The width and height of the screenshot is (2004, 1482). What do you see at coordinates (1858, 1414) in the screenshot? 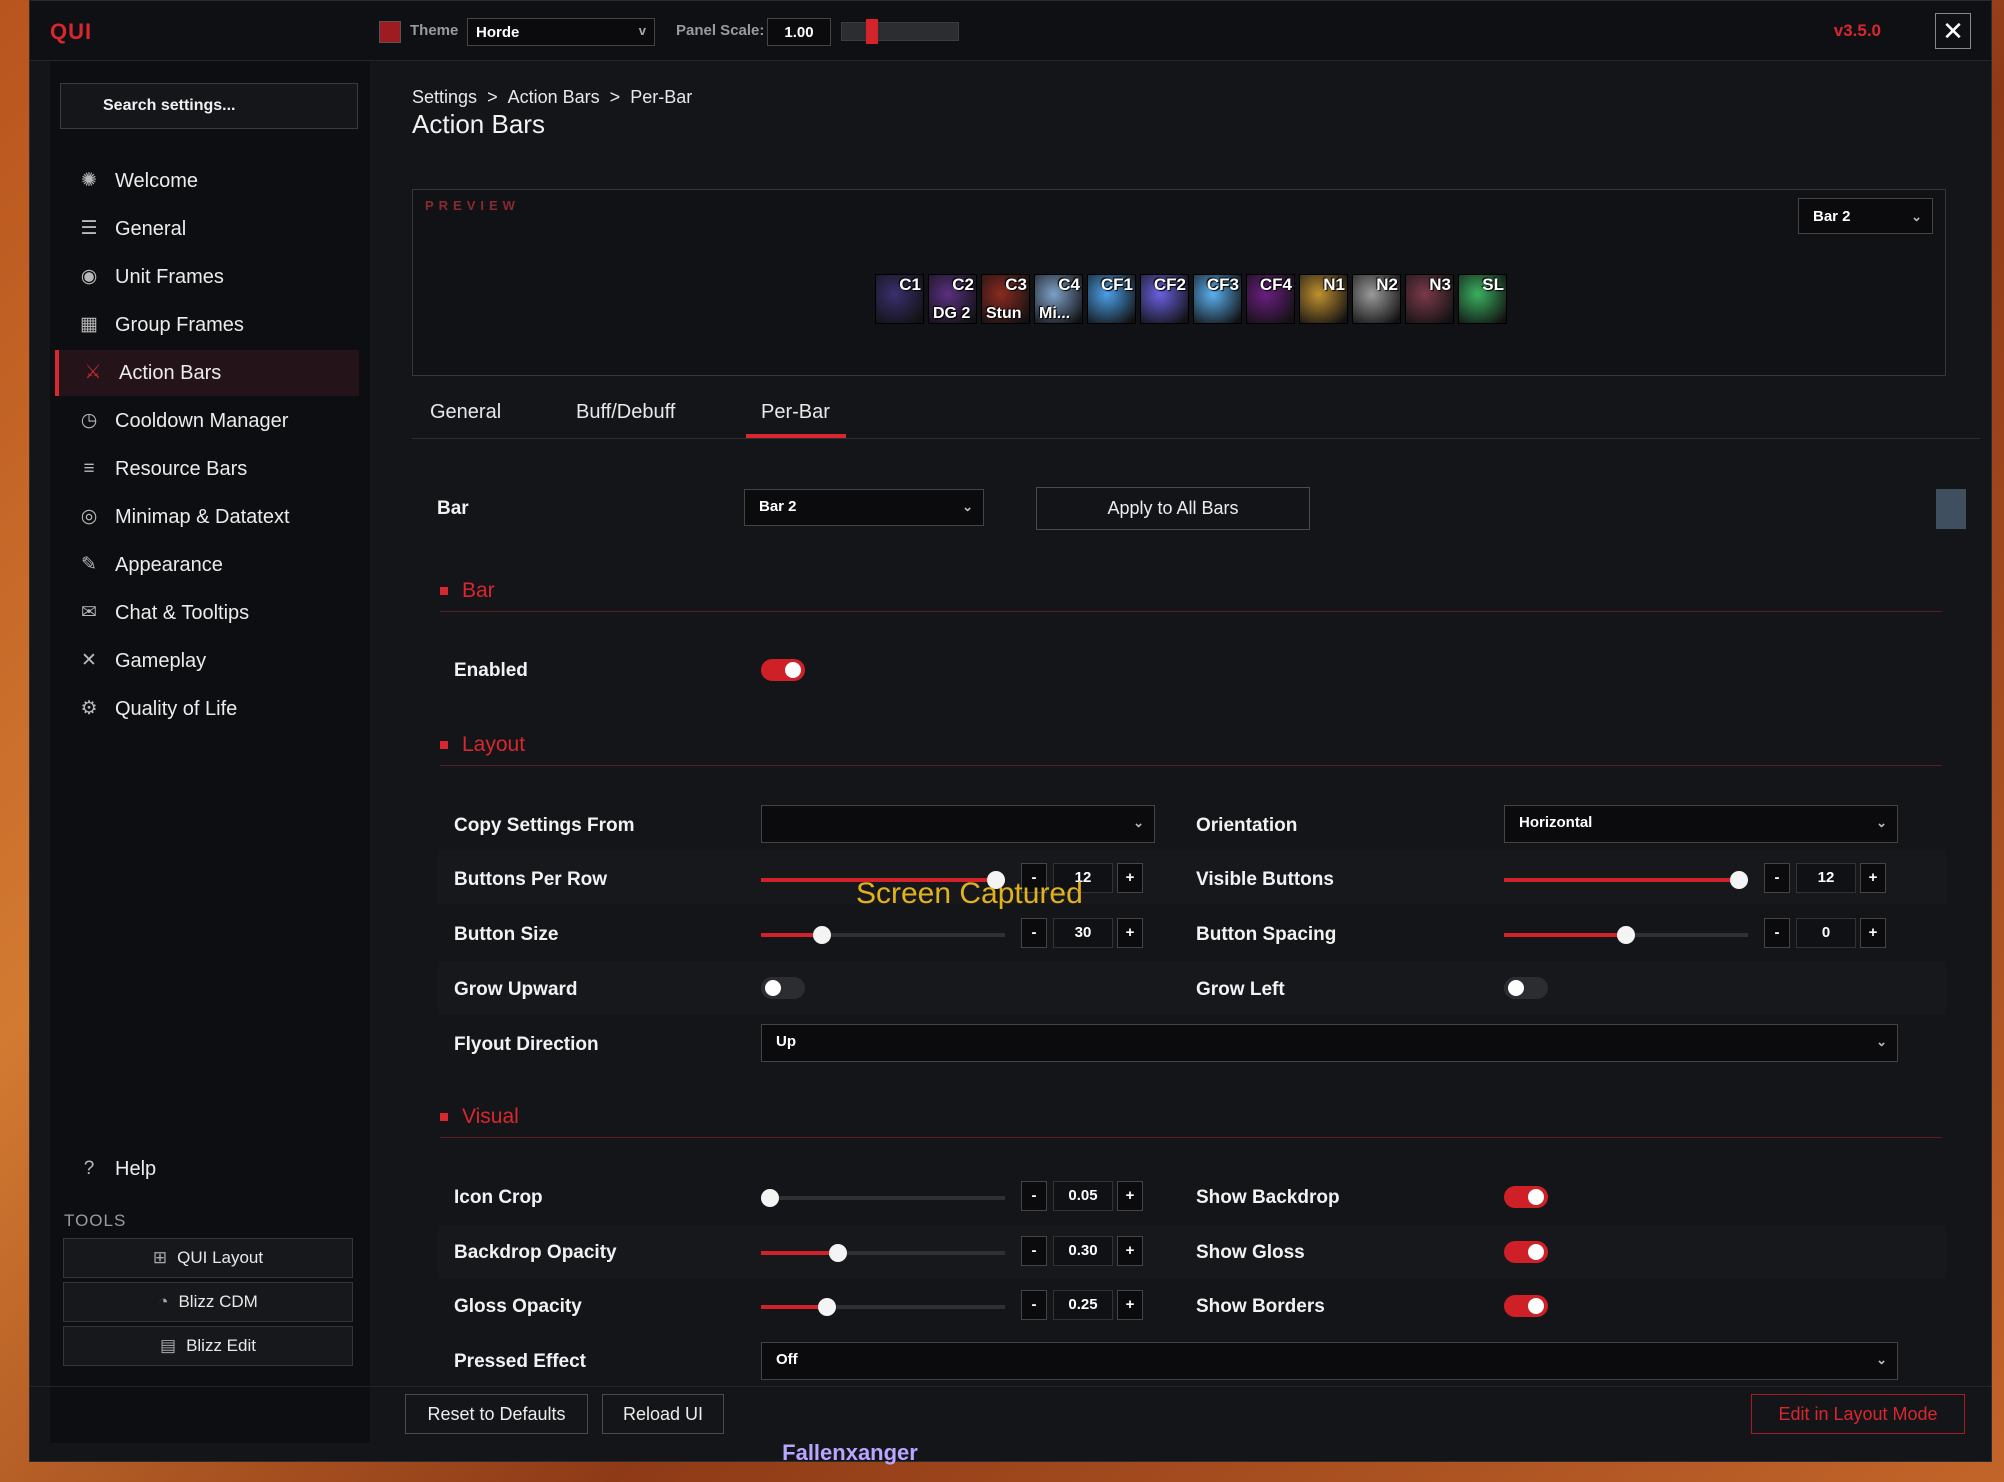
I see `edit-in-layout-mode-button: Edit in Layout Mode` at bounding box center [1858, 1414].